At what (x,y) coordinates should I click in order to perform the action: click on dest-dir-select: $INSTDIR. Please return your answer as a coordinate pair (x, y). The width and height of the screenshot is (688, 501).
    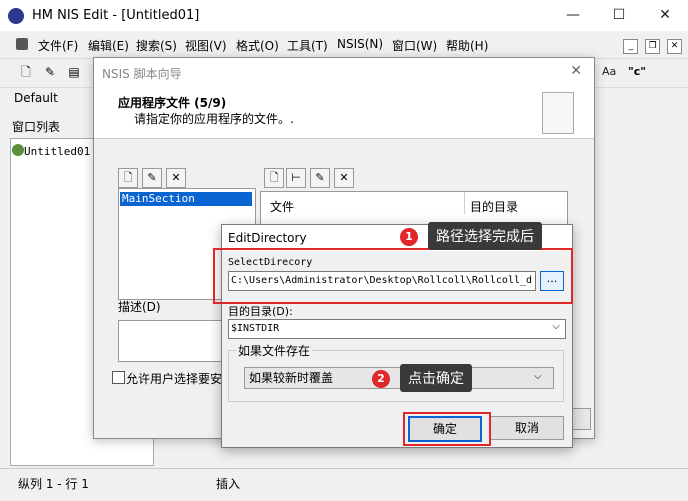
    Looking at the image, I should click on (397, 329).